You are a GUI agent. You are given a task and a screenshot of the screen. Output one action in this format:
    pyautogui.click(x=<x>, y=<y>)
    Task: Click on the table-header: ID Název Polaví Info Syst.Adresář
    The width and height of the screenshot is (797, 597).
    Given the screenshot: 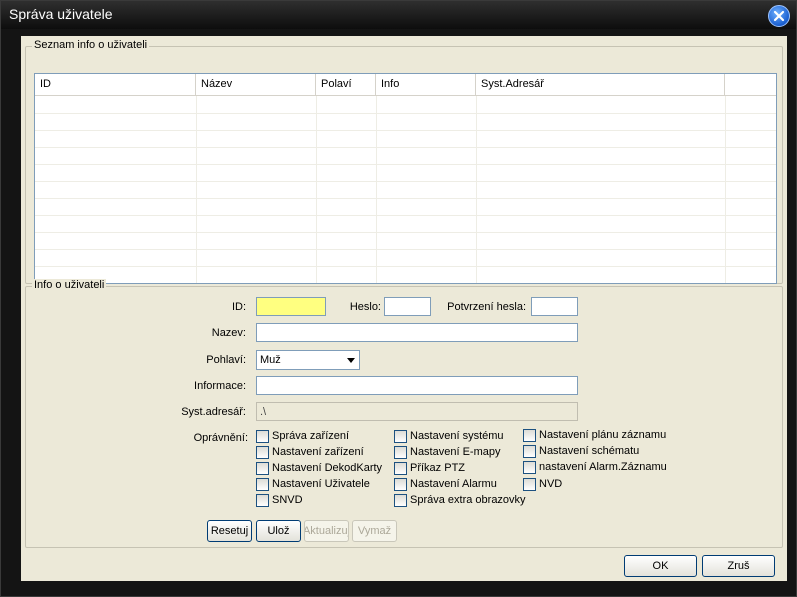 What is the action you would take?
    pyautogui.click(x=405, y=85)
    